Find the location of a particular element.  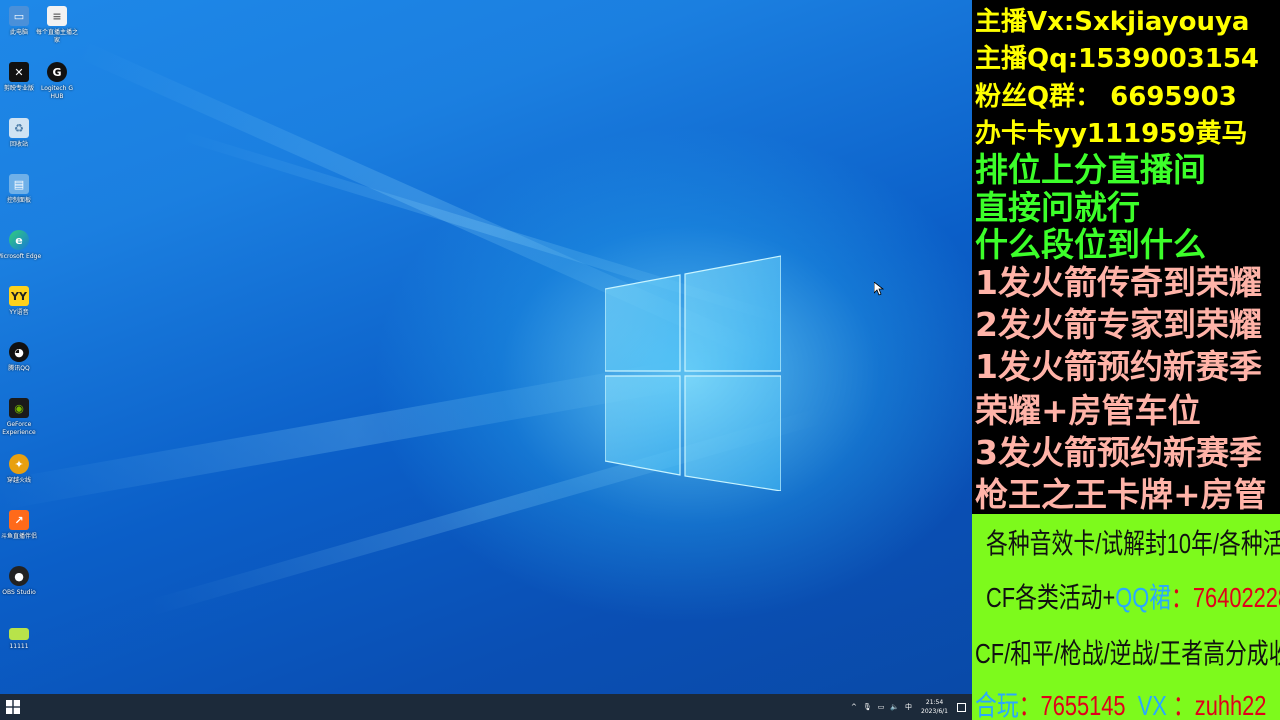

computer-icon: ▭ is located at coordinates (19, 16).